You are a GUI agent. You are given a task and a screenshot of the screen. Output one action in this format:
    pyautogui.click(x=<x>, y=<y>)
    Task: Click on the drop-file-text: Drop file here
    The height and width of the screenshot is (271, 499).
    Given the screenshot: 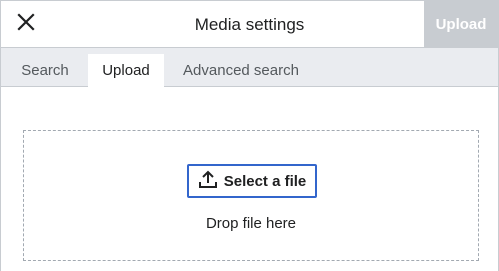 What is the action you would take?
    pyautogui.click(x=251, y=223)
    